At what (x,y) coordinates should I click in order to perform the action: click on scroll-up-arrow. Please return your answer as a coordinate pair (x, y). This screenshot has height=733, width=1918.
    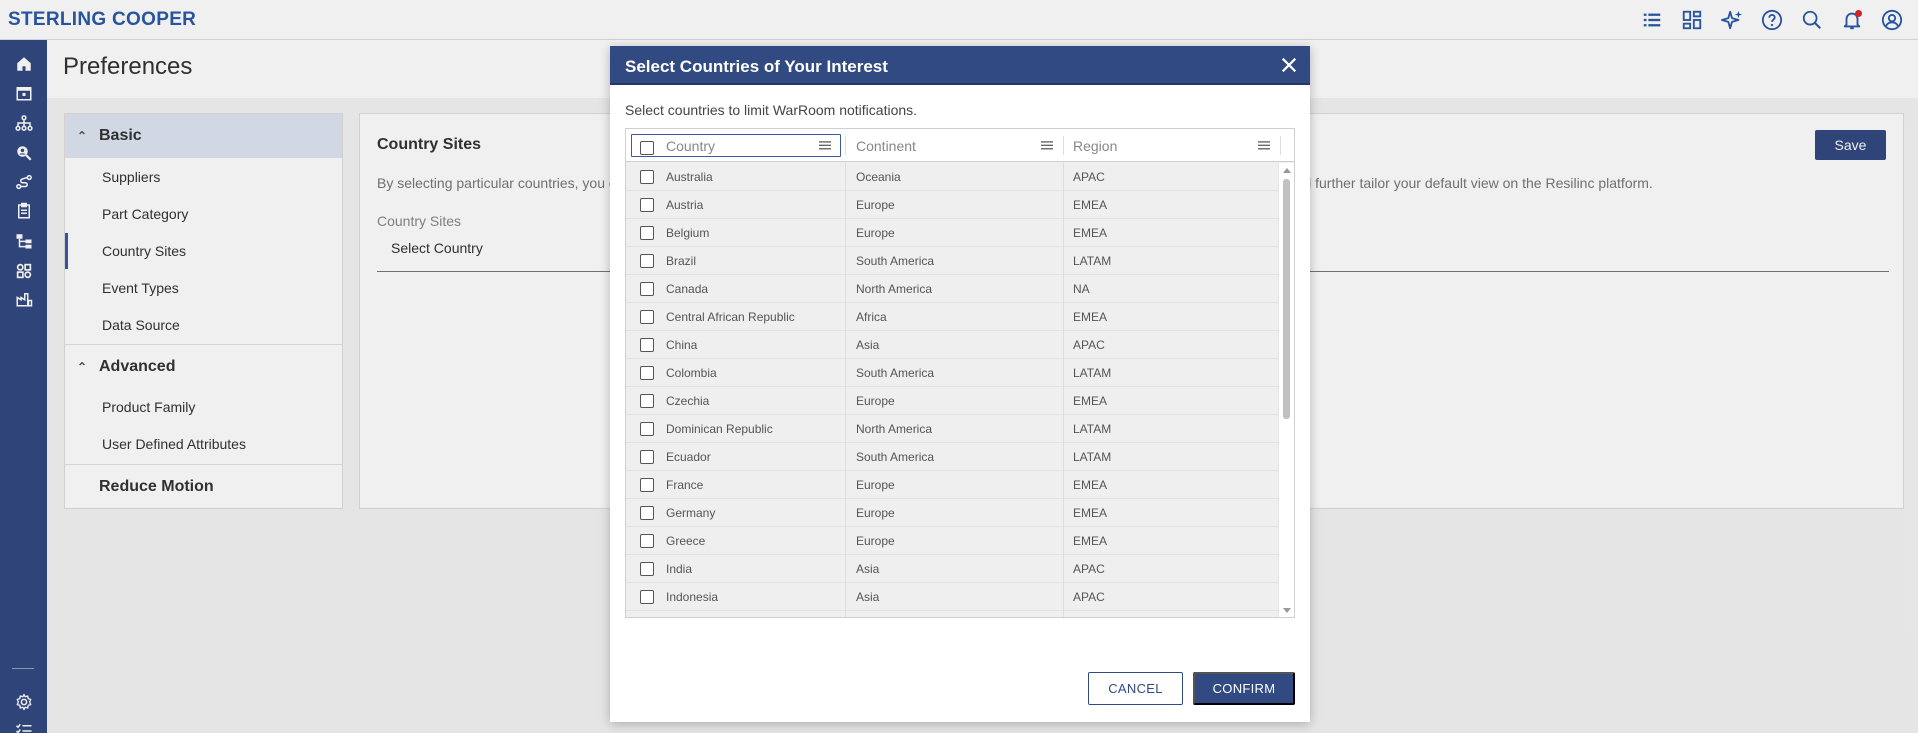
    Looking at the image, I should click on (1287, 170).